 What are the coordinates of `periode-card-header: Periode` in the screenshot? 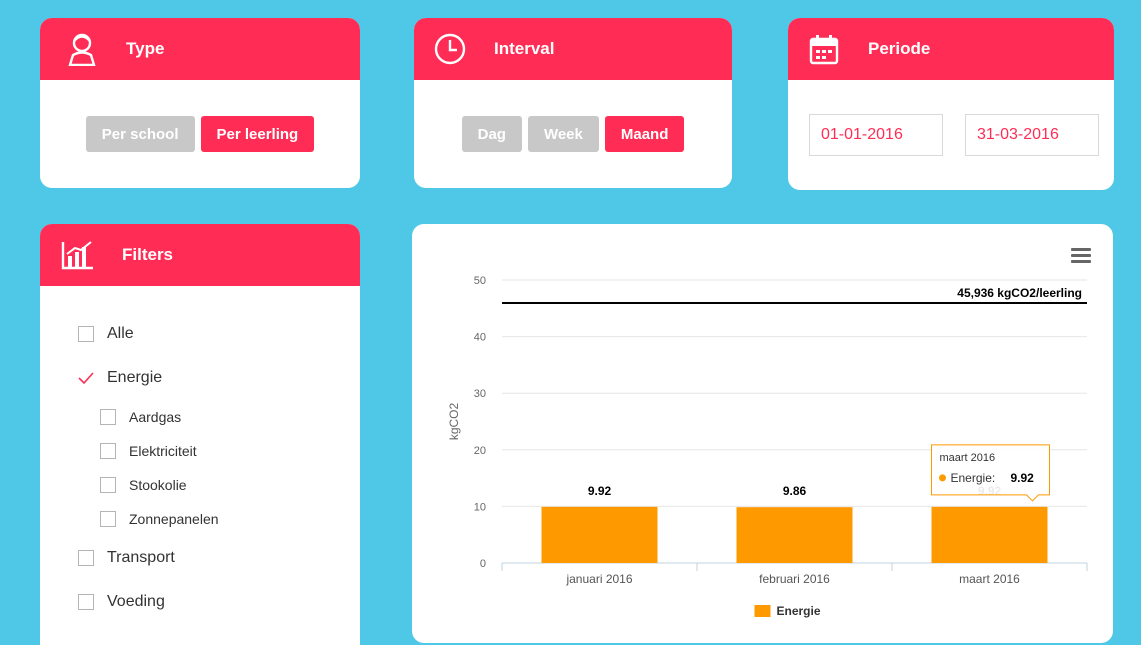 It's located at (951, 49).